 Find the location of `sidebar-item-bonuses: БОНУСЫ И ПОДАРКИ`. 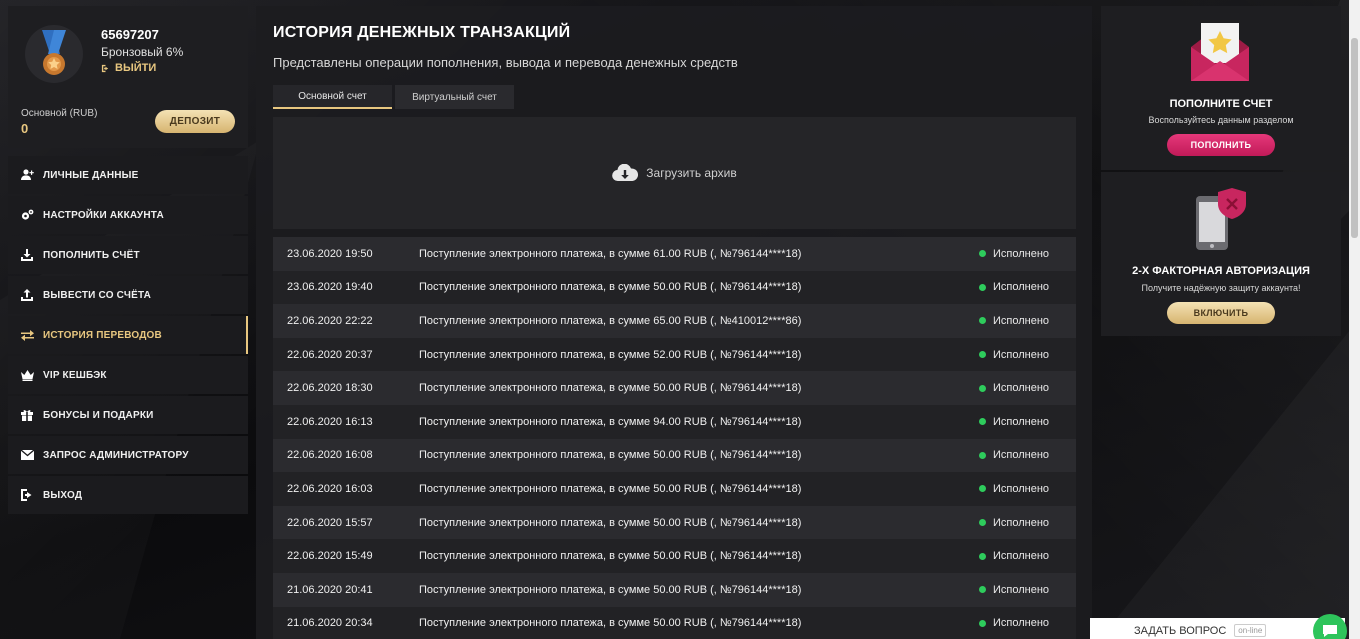

sidebar-item-bonuses: БОНУСЫ И ПОДАРКИ is located at coordinates (128, 415).